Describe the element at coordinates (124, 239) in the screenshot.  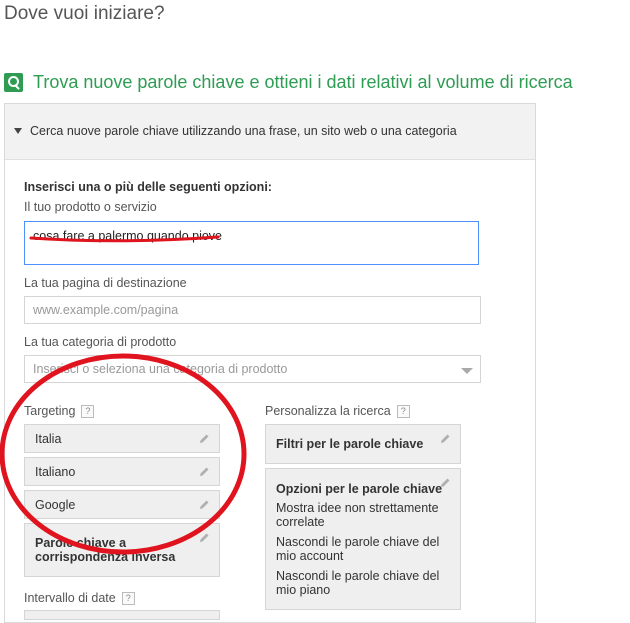
I see `underline-annotation` at that location.